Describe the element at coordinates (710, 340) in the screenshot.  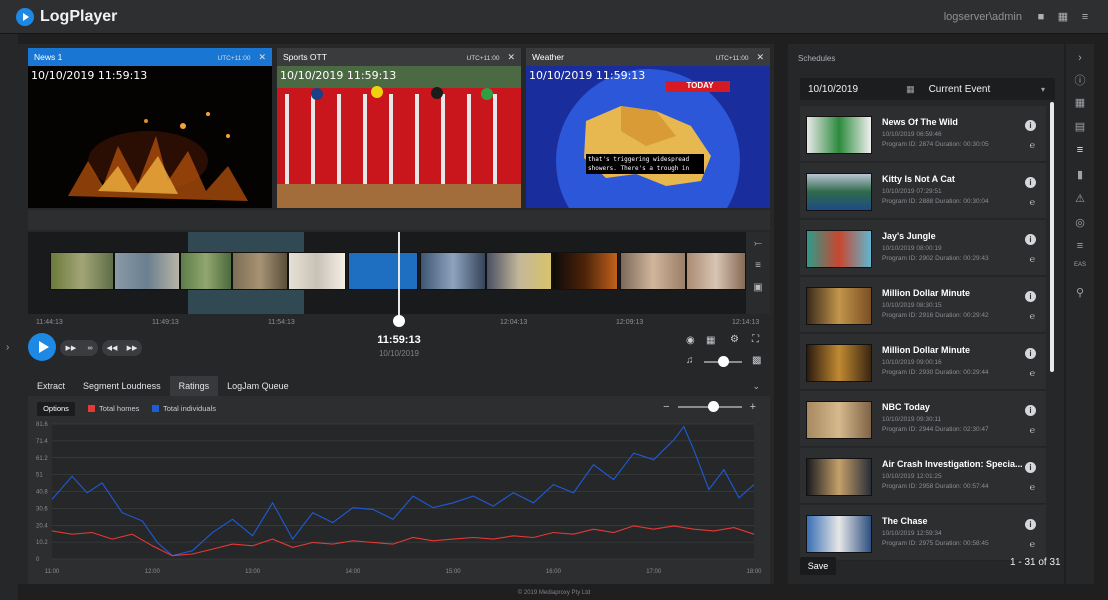
I see `closed-caption-icon: ▦` at that location.